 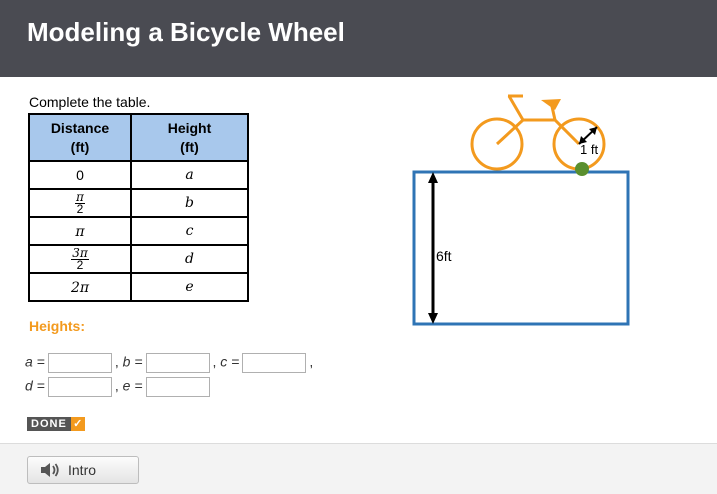 I want to click on intro-label: Intro, so click(x=82, y=470).